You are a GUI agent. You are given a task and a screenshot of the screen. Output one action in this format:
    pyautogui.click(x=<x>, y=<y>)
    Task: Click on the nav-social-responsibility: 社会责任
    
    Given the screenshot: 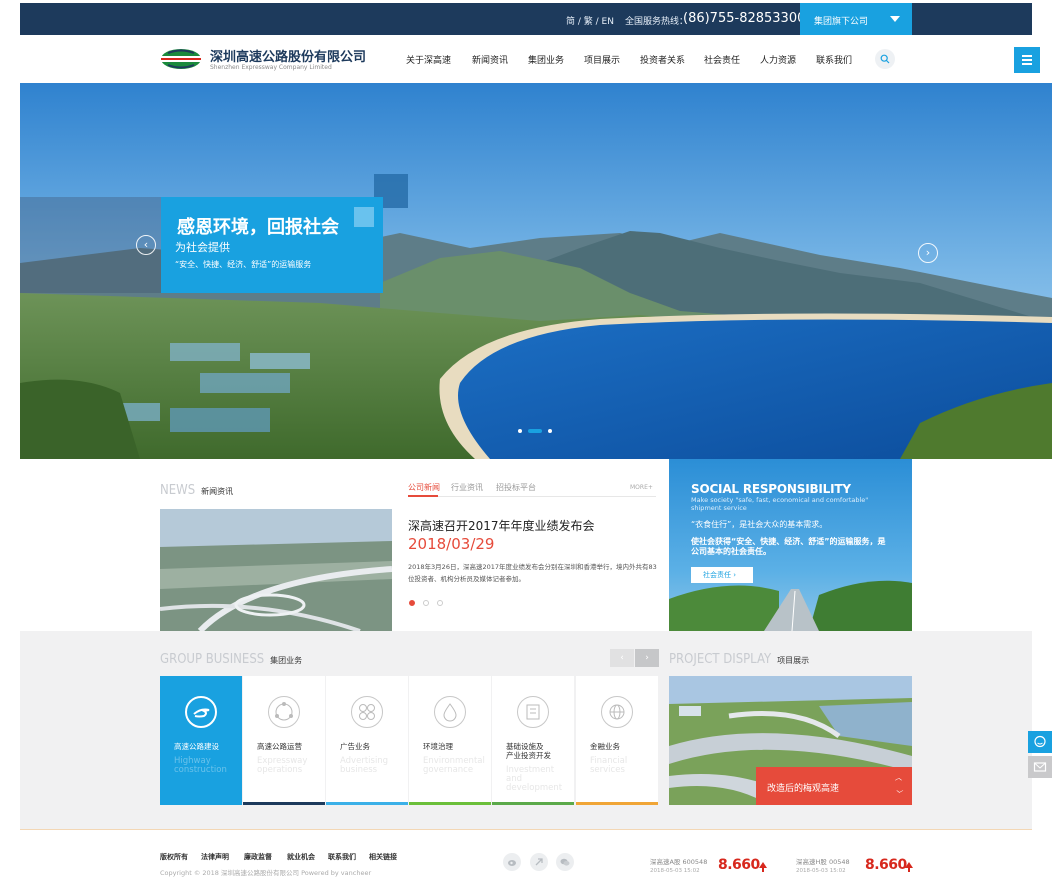 What is the action you would take?
    pyautogui.click(x=722, y=59)
    